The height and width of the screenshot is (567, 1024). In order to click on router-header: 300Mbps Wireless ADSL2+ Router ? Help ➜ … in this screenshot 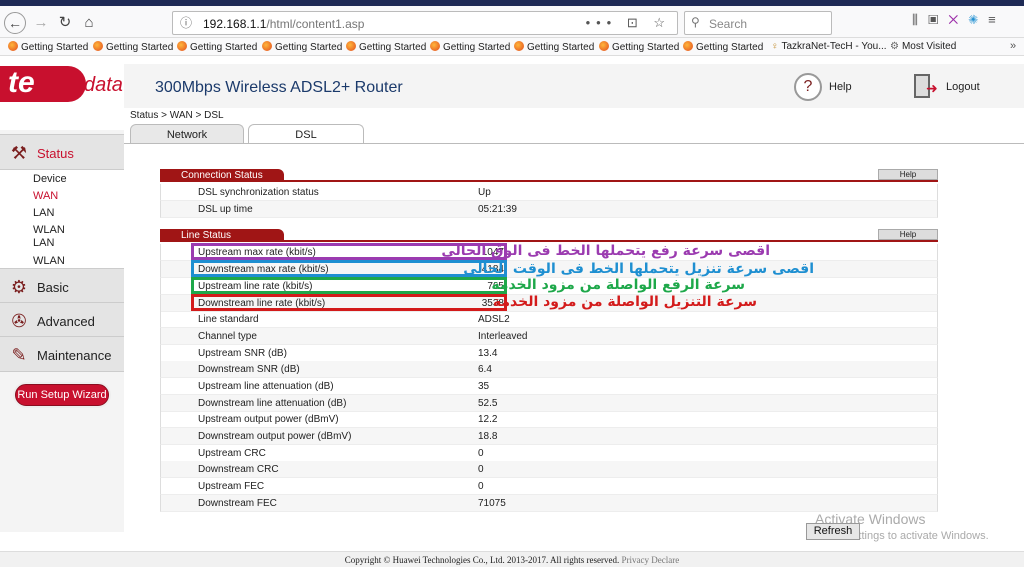, I will do `click(574, 86)`.